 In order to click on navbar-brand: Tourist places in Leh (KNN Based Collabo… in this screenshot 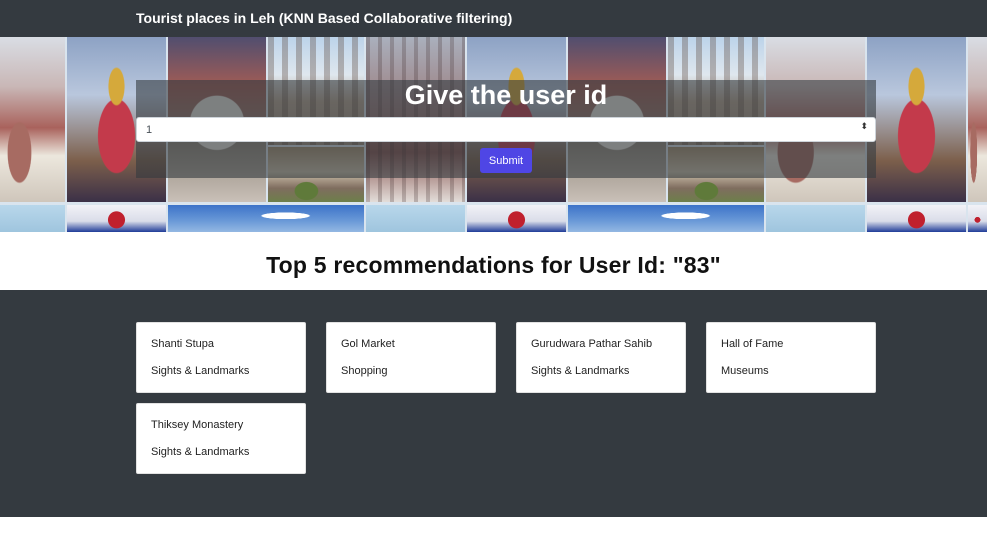, I will do `click(324, 18)`.